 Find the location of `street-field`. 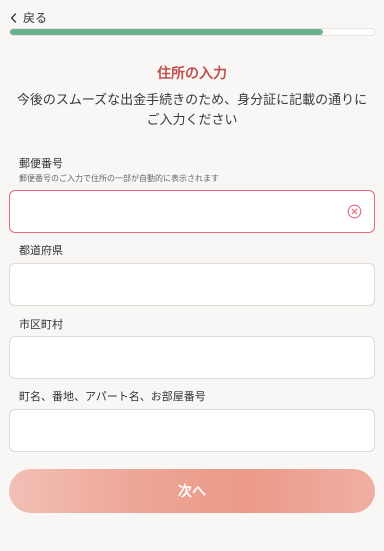

street-field is located at coordinates (192, 430).